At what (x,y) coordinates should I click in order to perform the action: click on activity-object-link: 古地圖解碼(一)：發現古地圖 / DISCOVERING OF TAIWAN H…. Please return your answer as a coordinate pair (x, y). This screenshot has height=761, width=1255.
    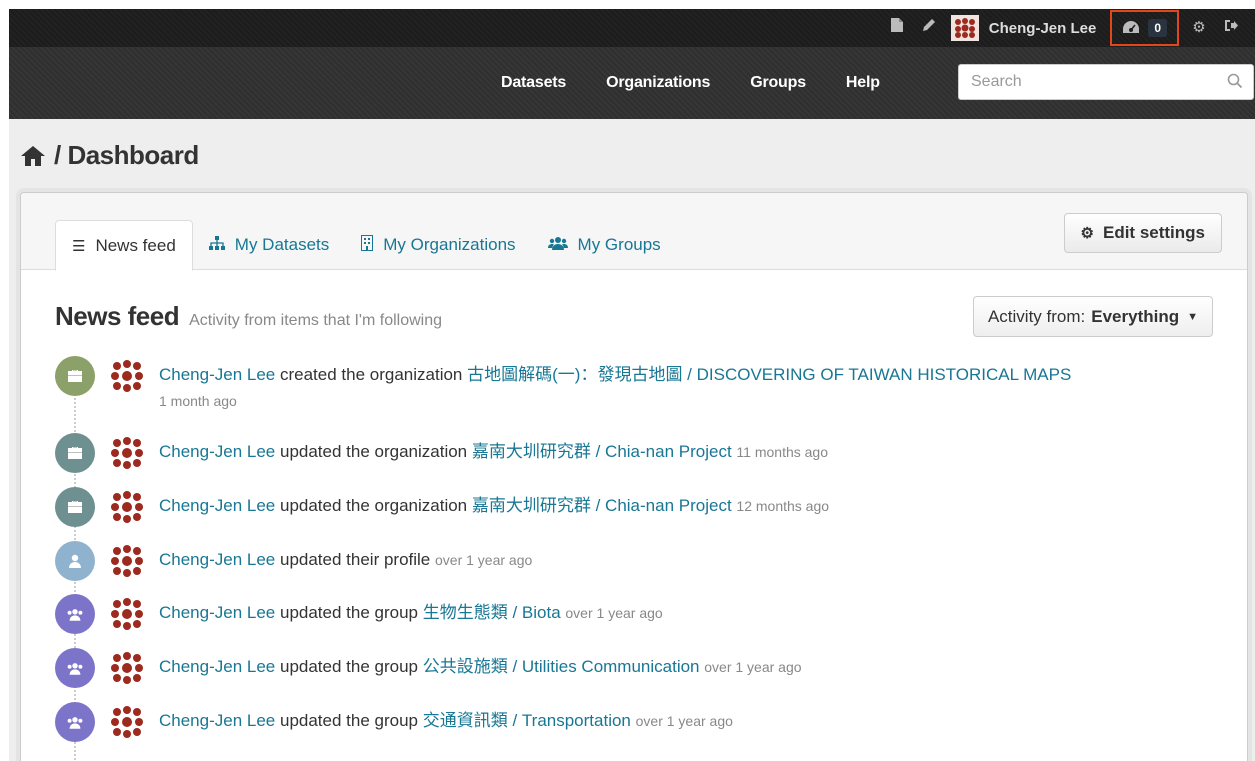
    Looking at the image, I should click on (769, 374).